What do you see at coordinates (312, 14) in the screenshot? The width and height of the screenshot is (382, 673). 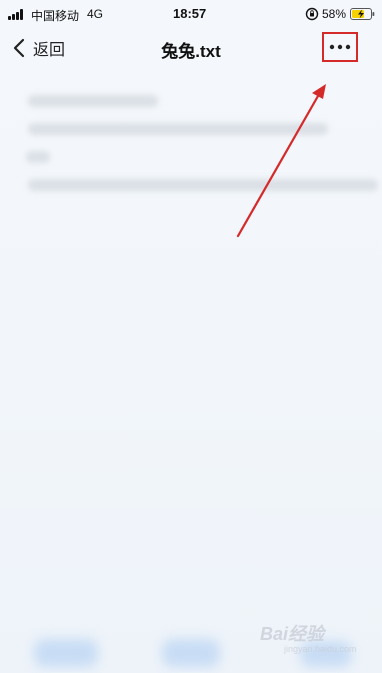 I see `orientation-lock-icon` at bounding box center [312, 14].